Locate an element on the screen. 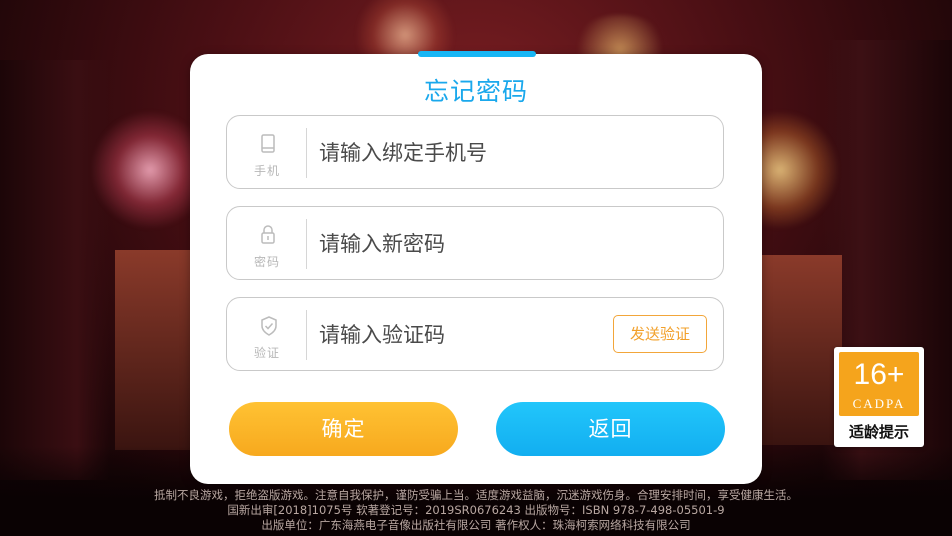 Image resolution: width=952 pixels, height=536 pixels. lock-icon-label: 密码 is located at coordinates (266, 262).